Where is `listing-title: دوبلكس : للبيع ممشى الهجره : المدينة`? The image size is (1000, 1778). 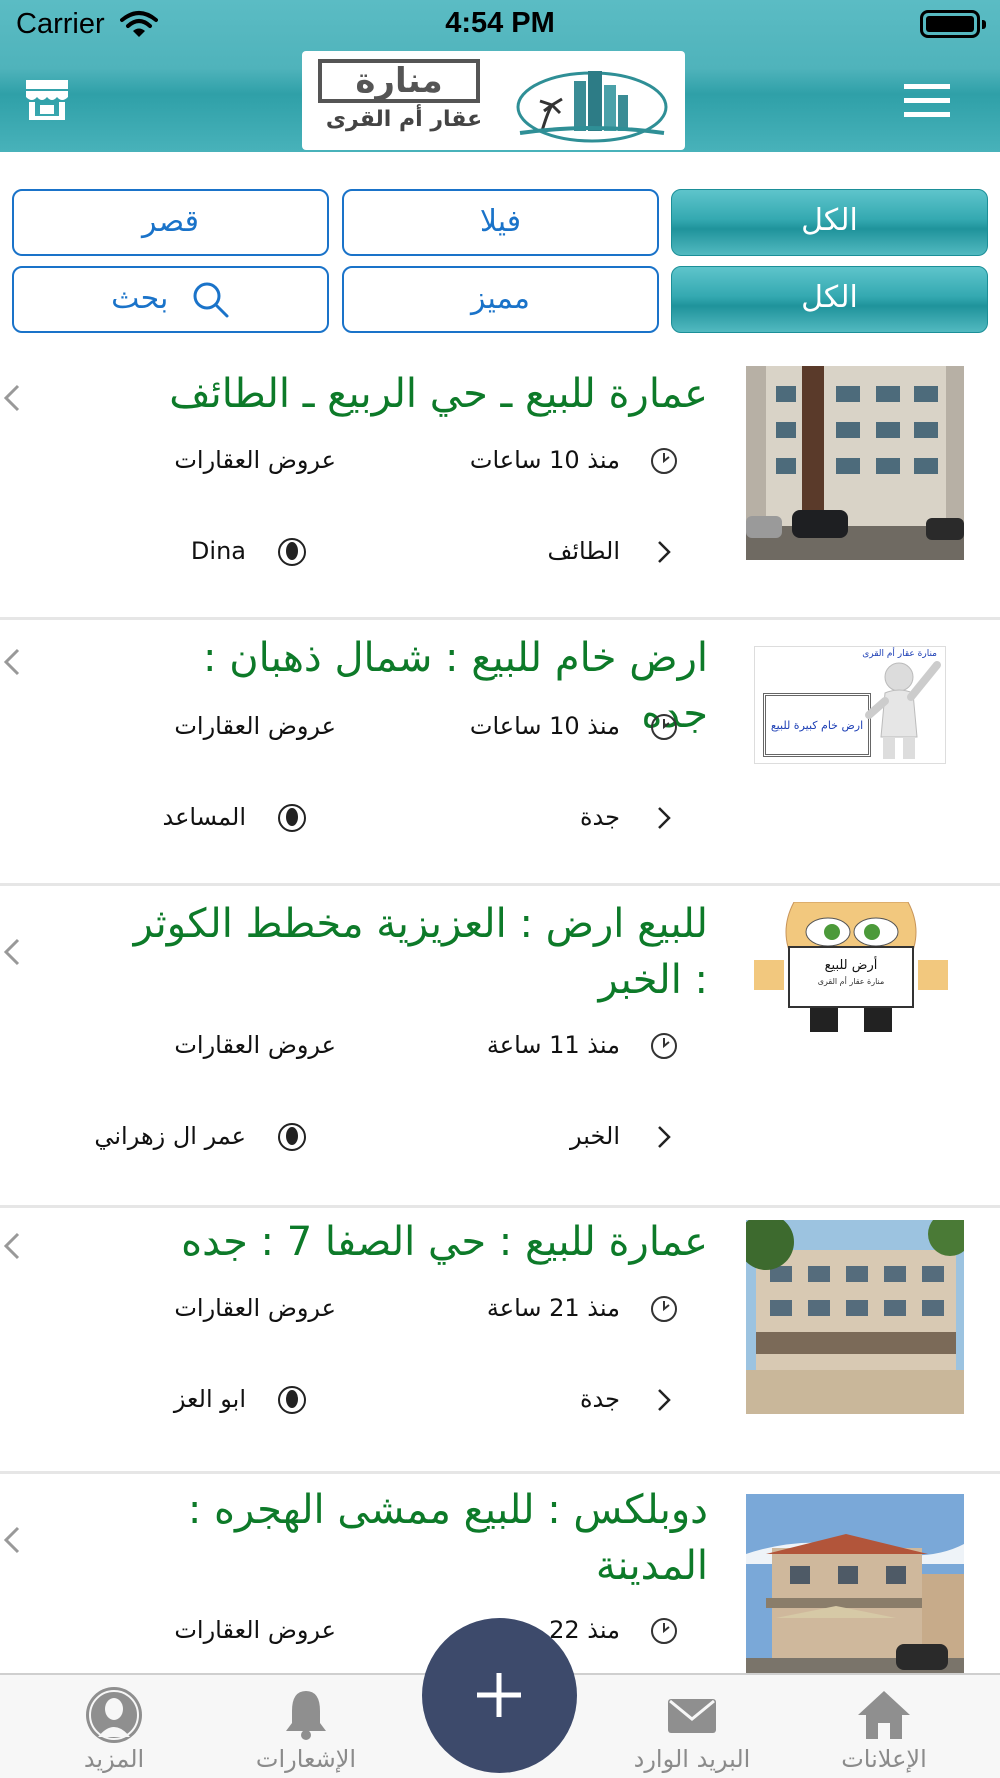 listing-title: دوبلكس : للبيع ممشى الهجره : المدينة is located at coordinates (447, 1538).